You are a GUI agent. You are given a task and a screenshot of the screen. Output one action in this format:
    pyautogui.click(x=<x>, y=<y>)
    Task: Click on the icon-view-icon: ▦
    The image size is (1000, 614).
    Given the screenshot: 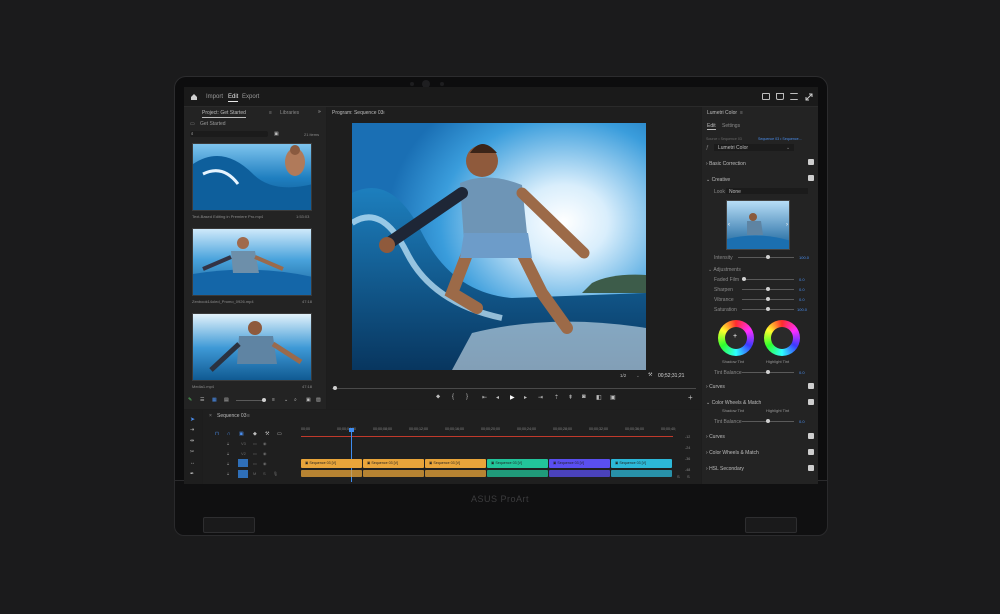 What is the action you would take?
    pyautogui.click(x=214, y=400)
    